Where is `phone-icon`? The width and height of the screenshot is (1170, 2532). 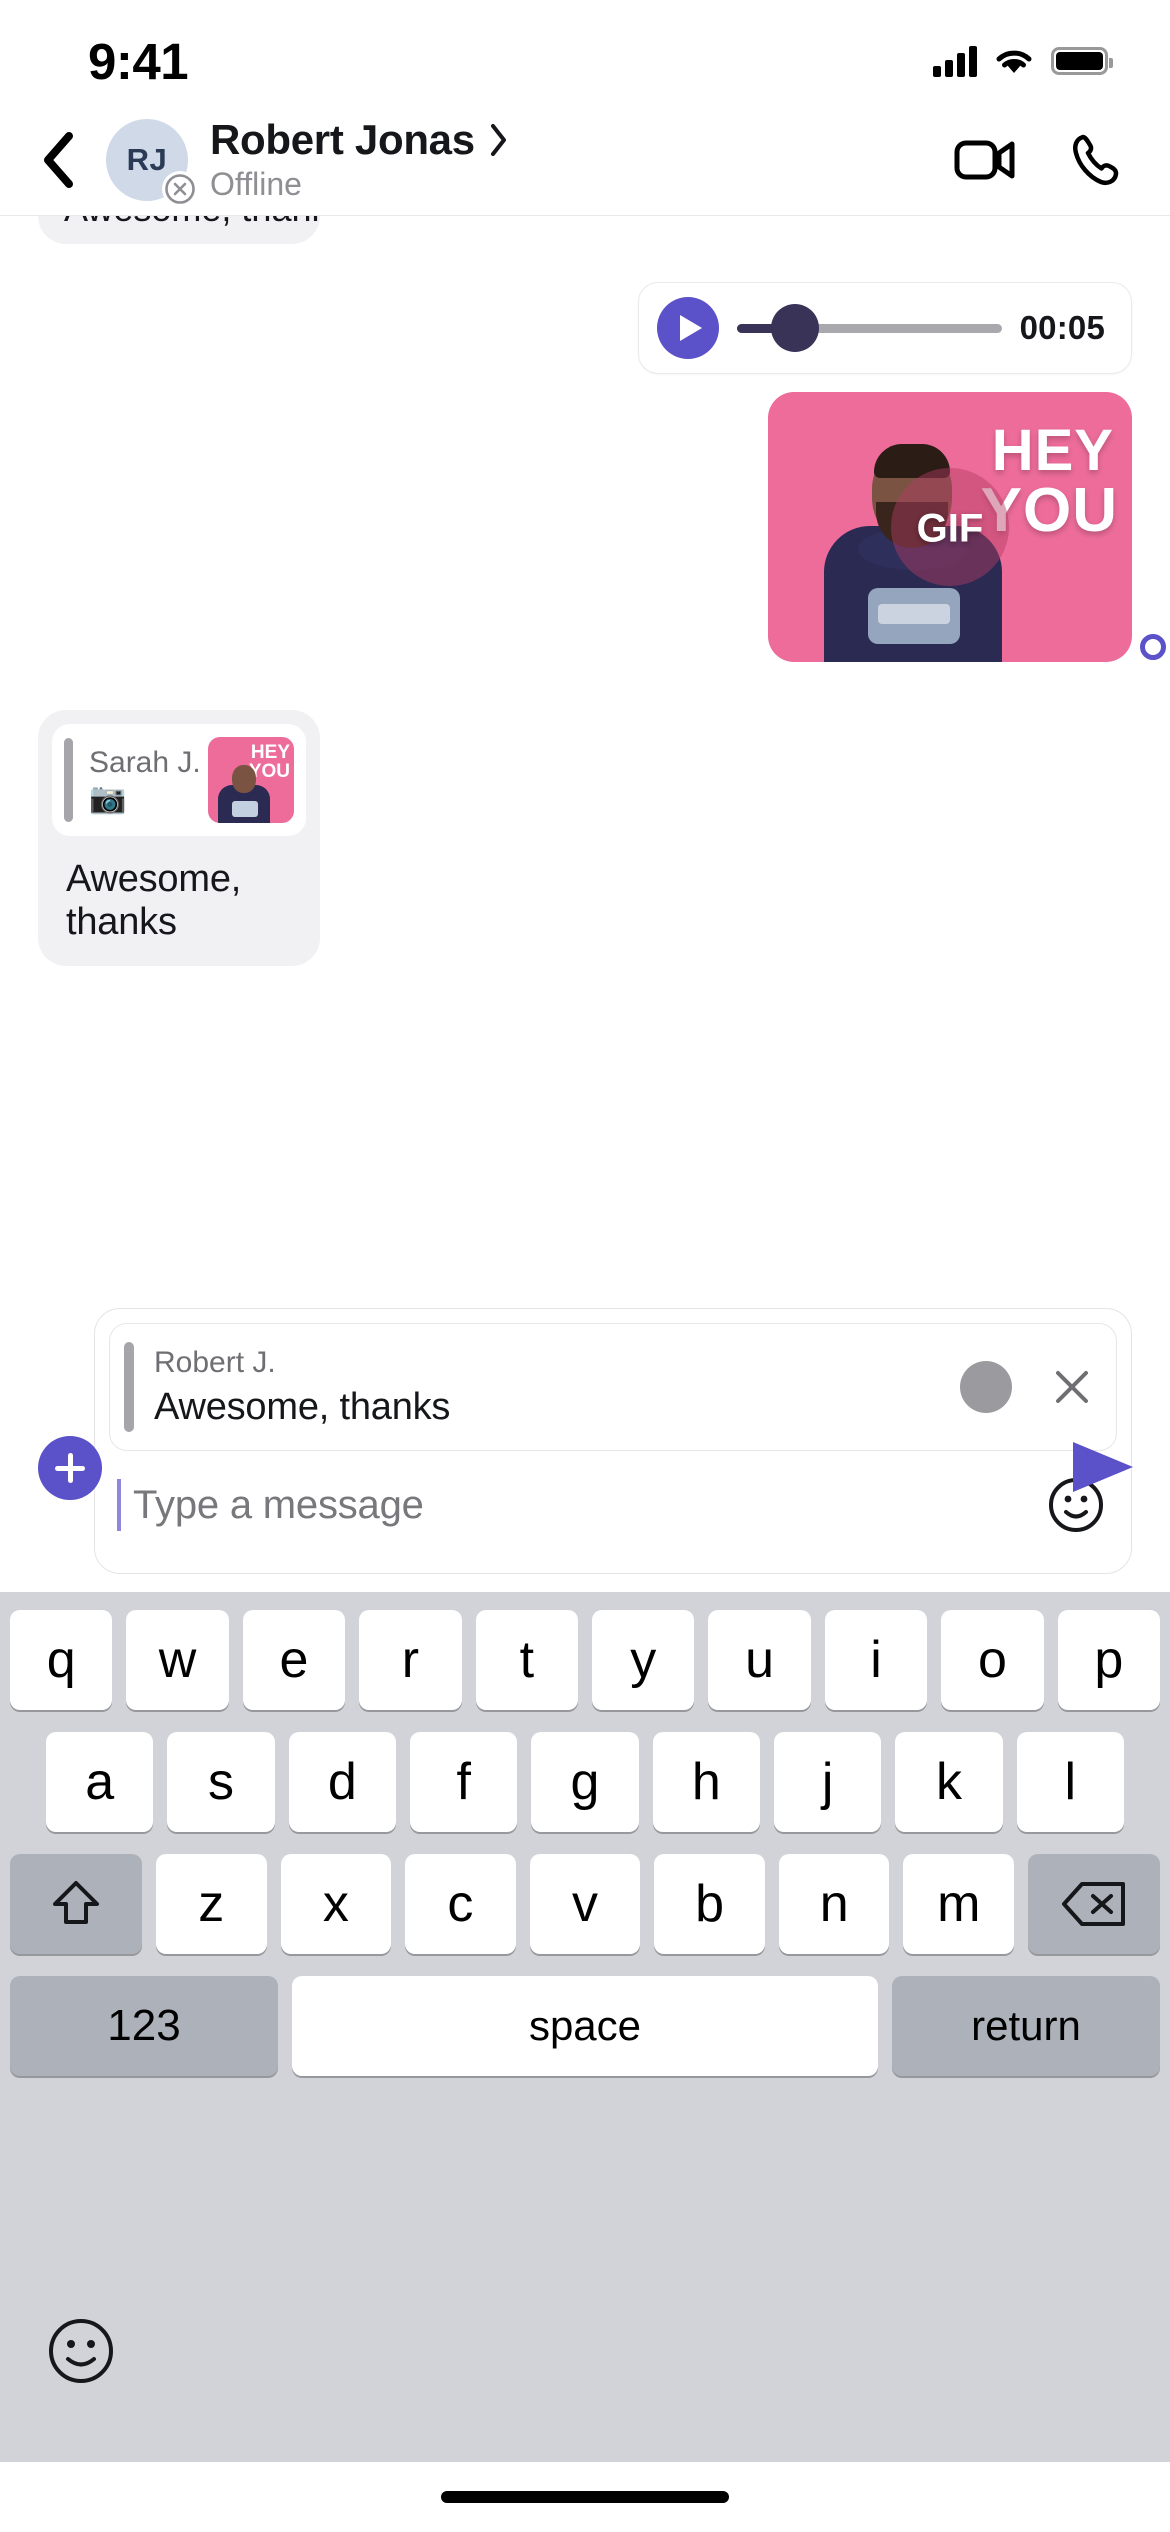 phone-icon is located at coordinates (1096, 159).